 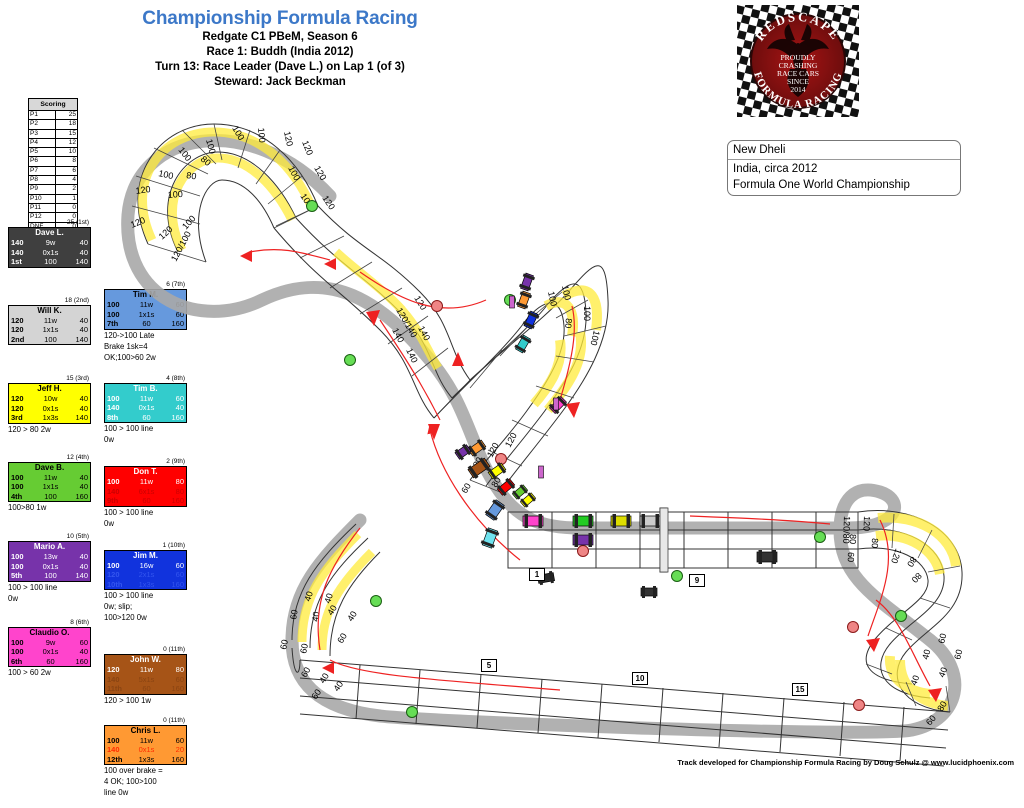 What do you see at coordinates (311, 645) in the screenshot?
I see `bottom-left-speed: 60 60 60 40 40 40 60 40 40 60` at bounding box center [311, 645].